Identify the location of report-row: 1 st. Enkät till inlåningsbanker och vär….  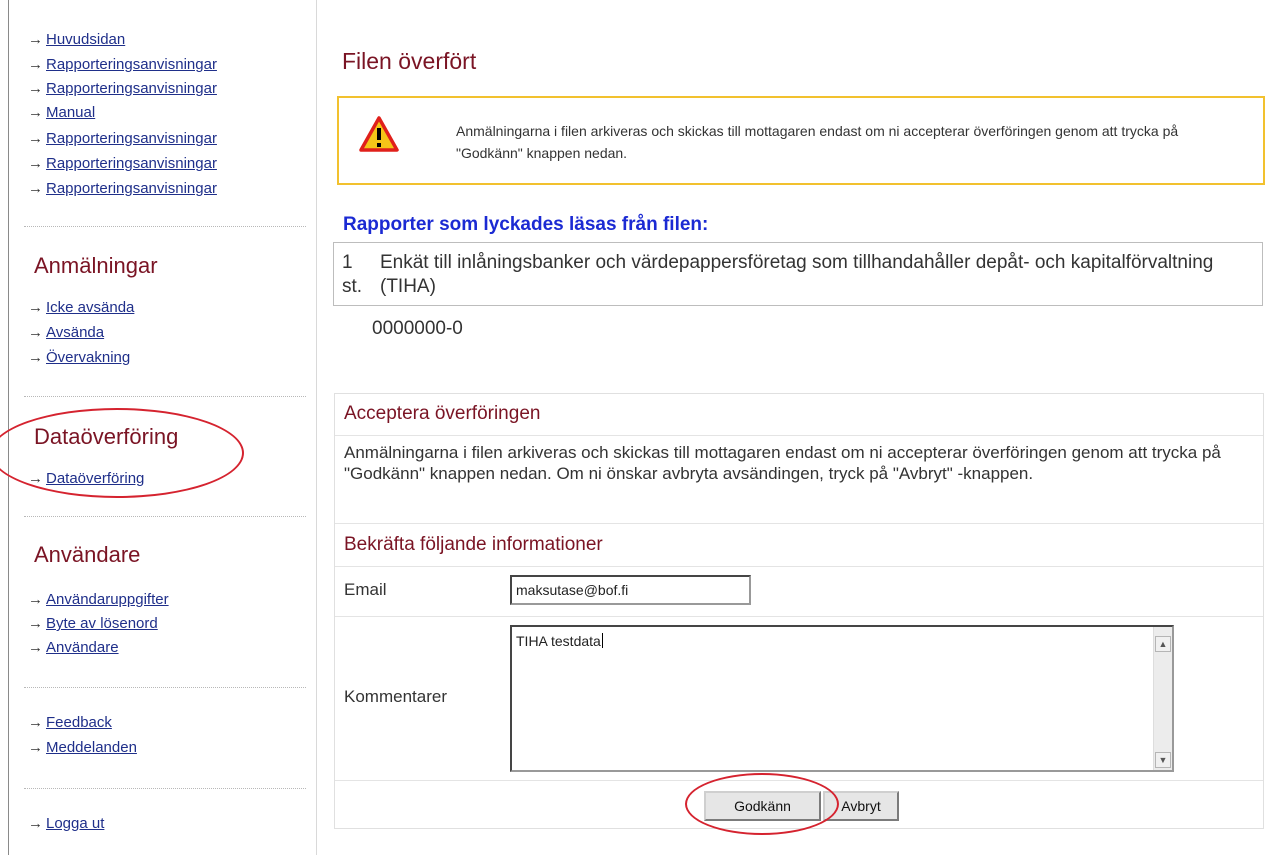
(798, 274).